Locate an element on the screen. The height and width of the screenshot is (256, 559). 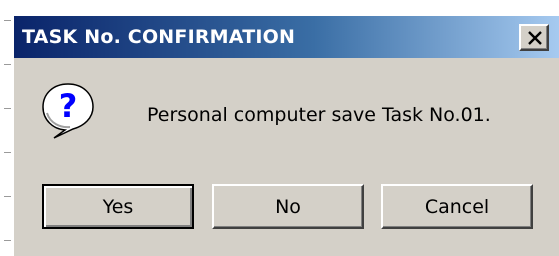
no-button-label: No is located at coordinates (288, 206).